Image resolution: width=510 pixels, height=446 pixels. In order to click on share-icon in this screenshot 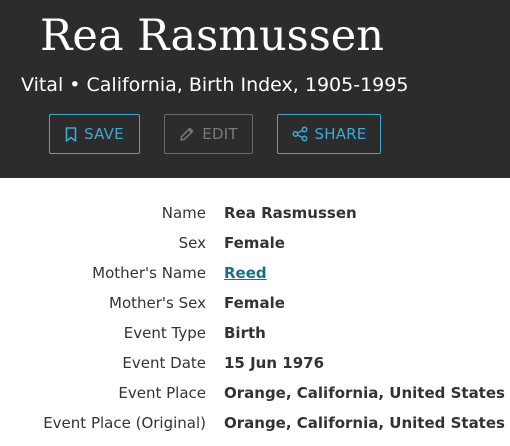, I will do `click(300, 134)`.